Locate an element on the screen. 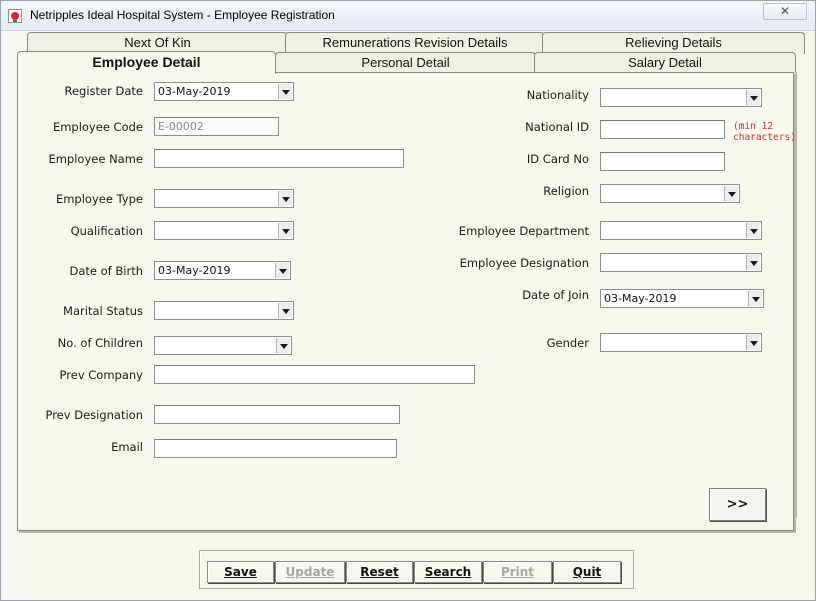 Image resolution: width=816 pixels, height=601 pixels. marital-status-label: Marital Status is located at coordinates (103, 311).